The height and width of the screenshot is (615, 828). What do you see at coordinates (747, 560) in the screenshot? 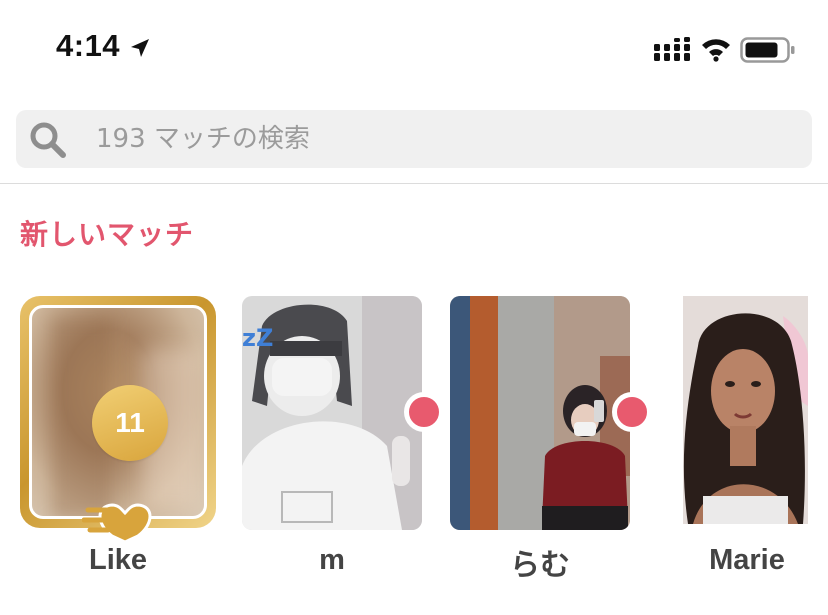
I see `match-label-marie: Marie` at bounding box center [747, 560].